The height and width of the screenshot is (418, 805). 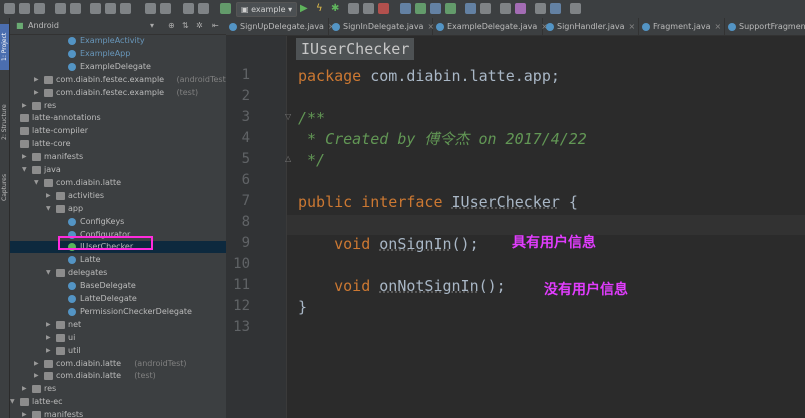 I want to click on open-folder-icon, so click(x=9, y=8).